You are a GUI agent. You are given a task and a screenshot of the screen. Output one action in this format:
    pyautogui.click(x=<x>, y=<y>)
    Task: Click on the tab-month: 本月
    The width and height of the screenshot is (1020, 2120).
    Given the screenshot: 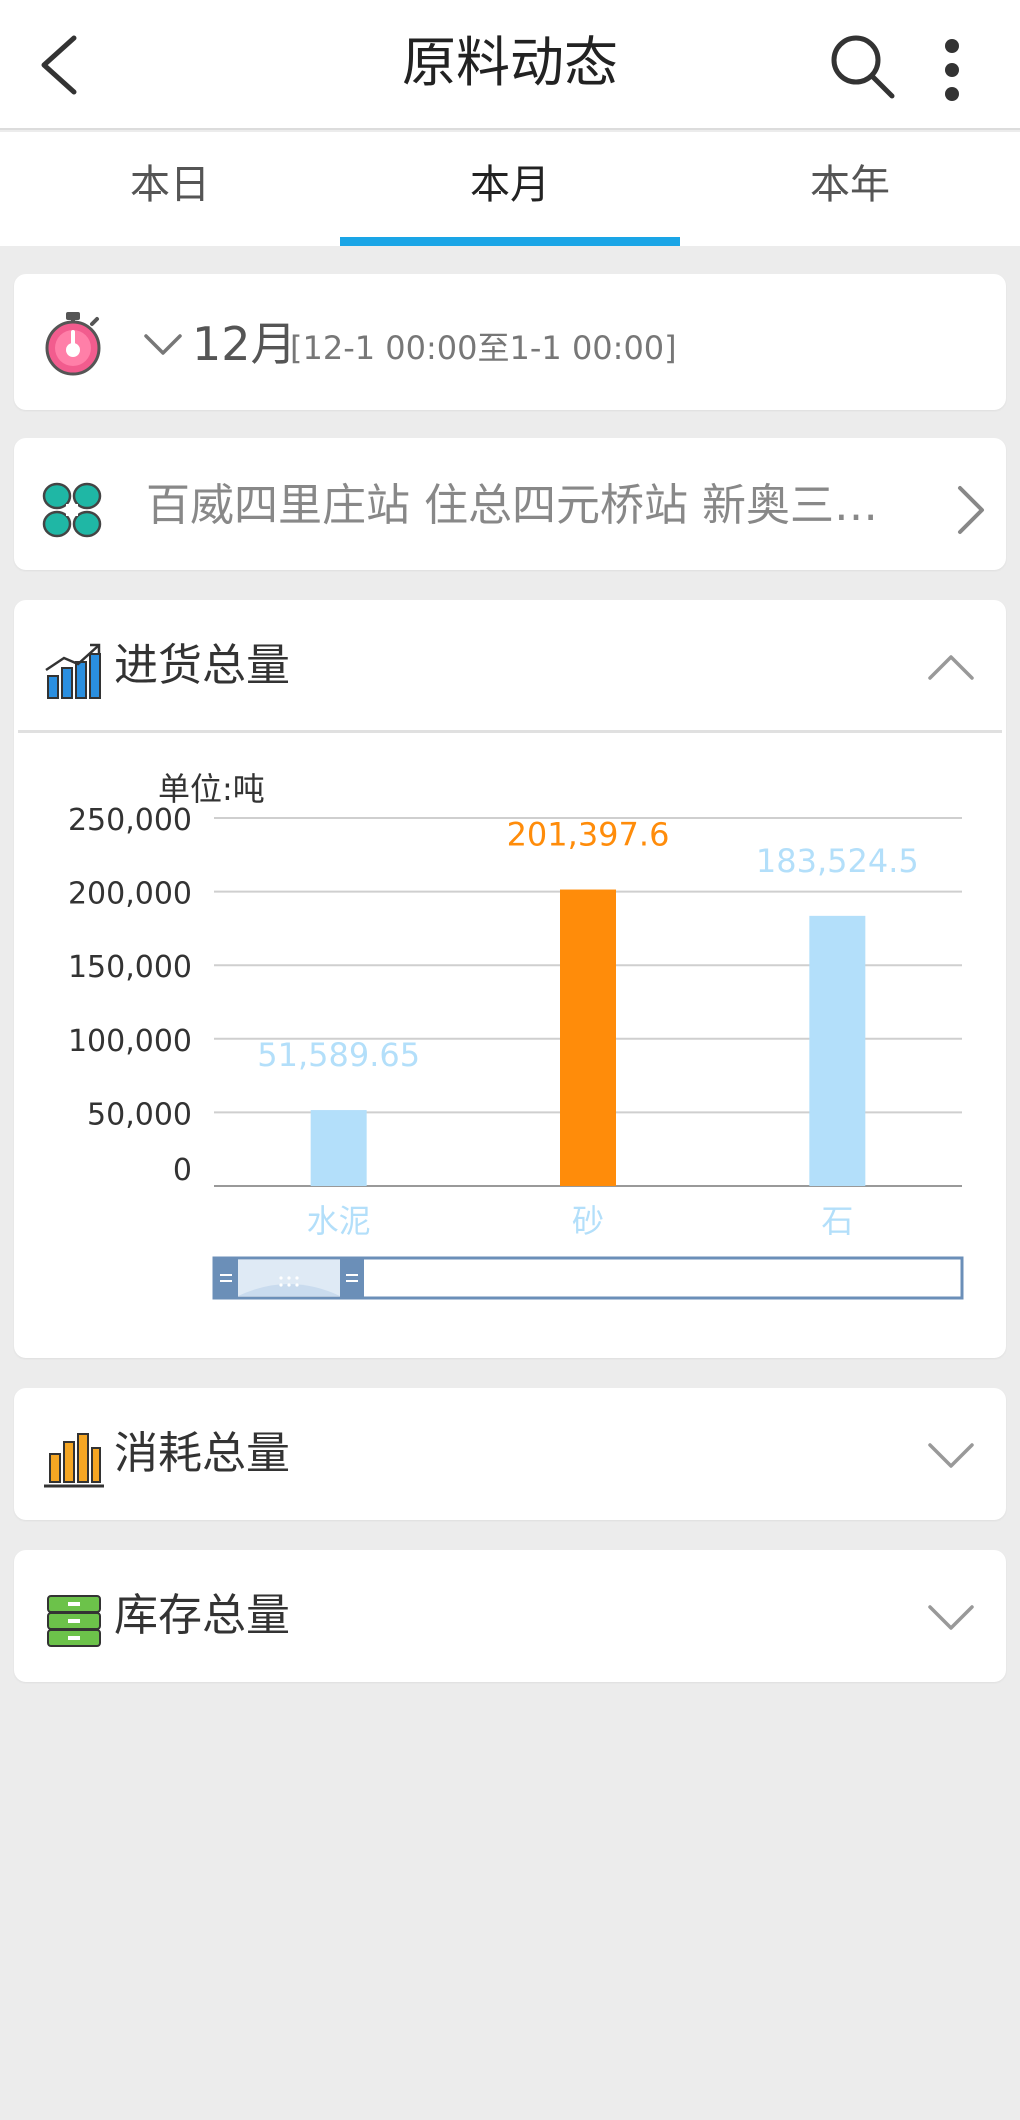 What is the action you would take?
    pyautogui.click(x=510, y=189)
    